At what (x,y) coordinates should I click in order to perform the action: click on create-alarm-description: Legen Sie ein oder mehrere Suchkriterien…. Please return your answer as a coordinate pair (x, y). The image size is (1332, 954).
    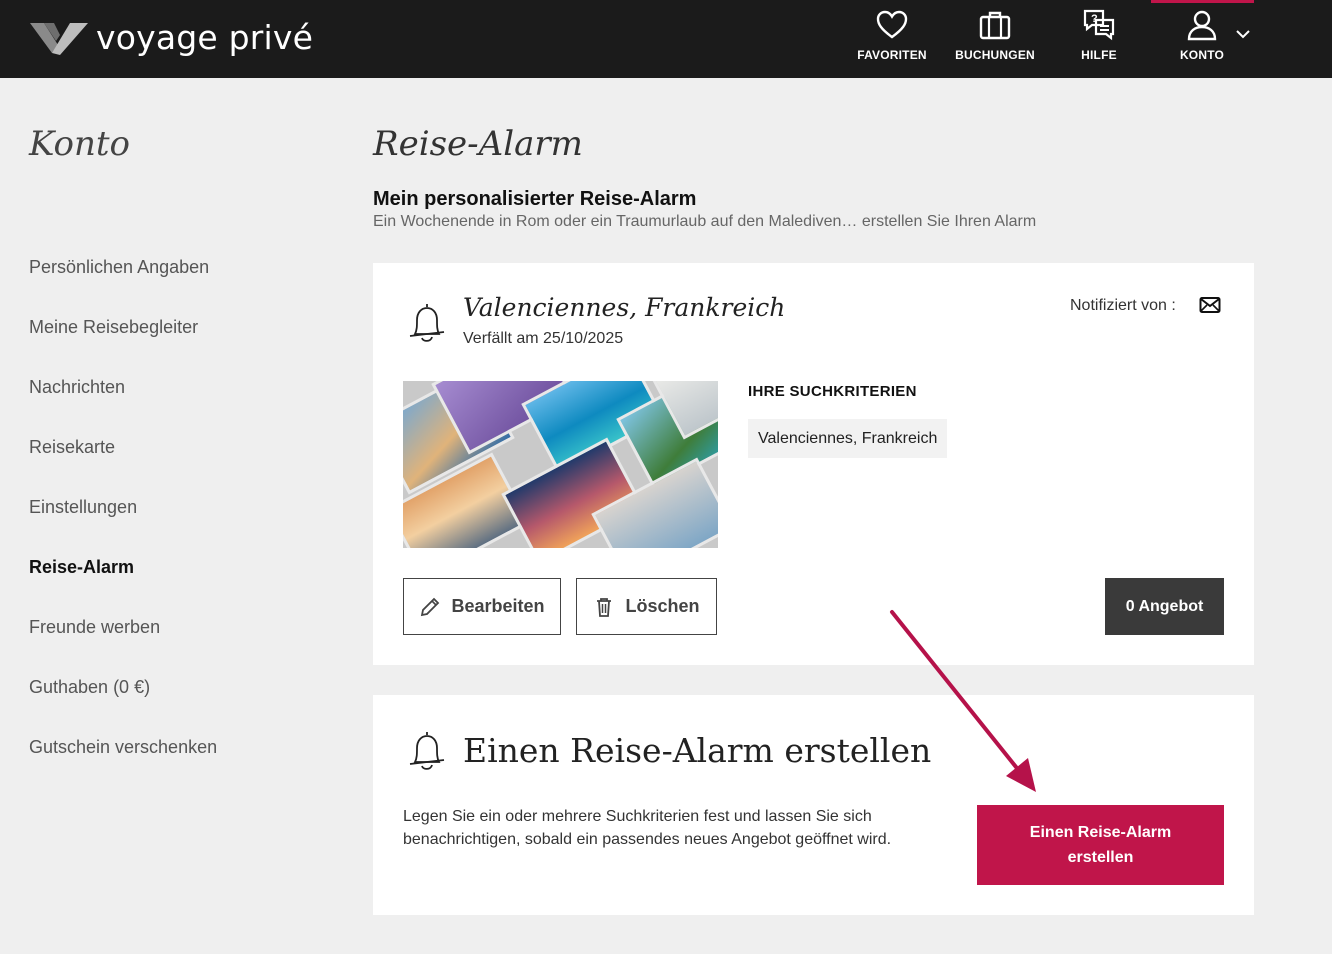
    Looking at the image, I should click on (647, 828).